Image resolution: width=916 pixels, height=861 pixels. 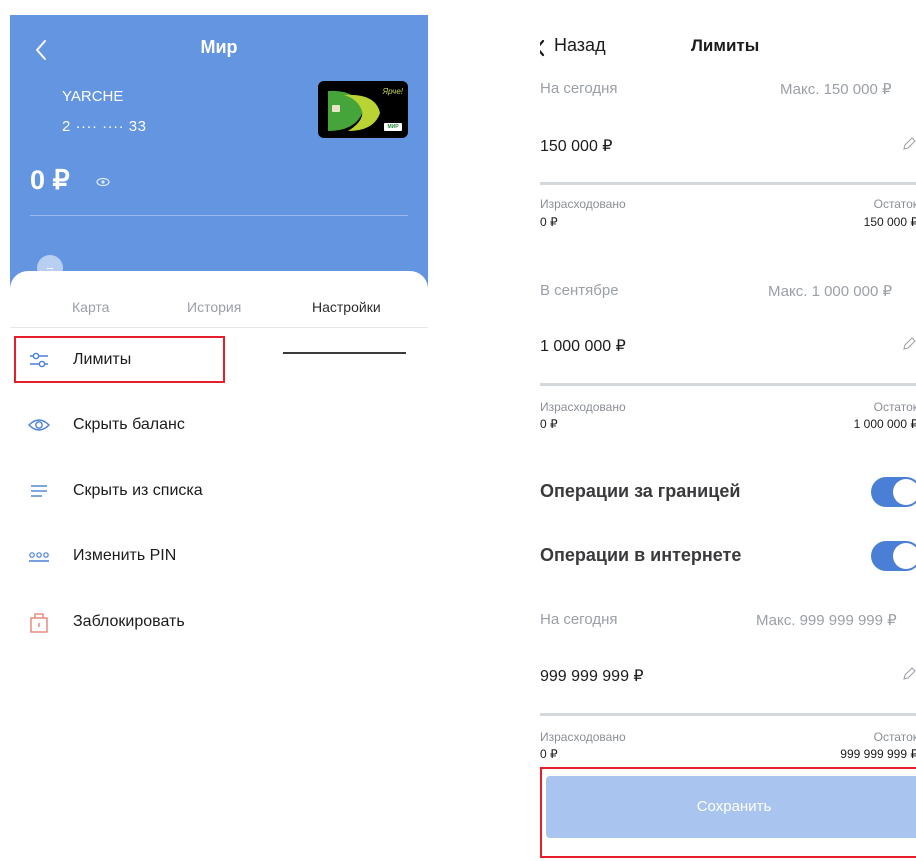 I want to click on tabs-divider, so click(x=219, y=327).